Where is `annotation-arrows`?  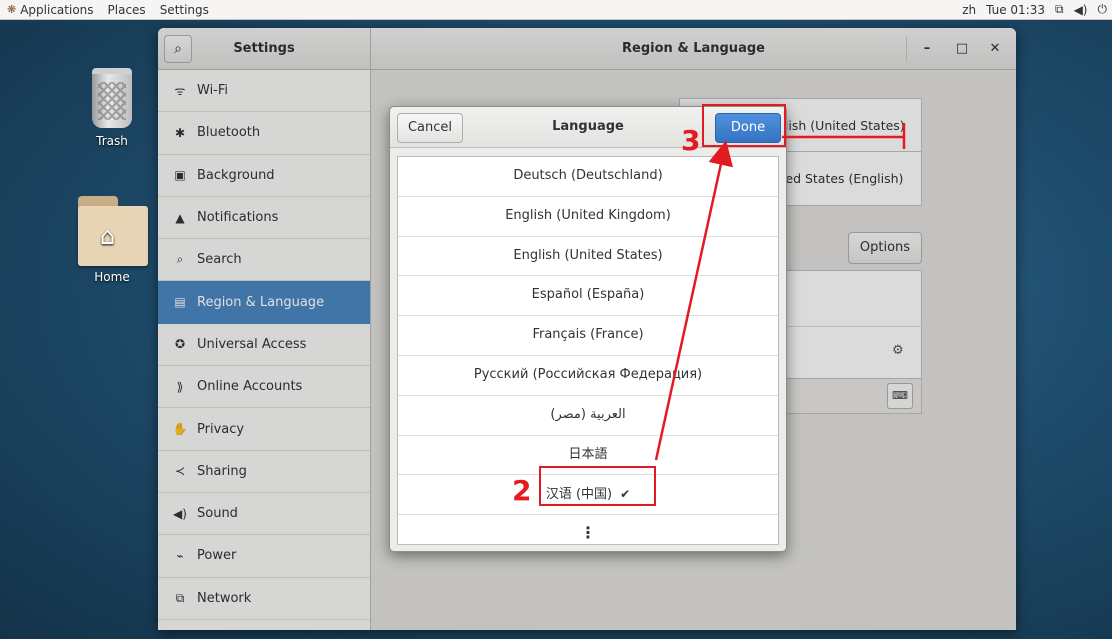 annotation-arrows is located at coordinates (780, 292).